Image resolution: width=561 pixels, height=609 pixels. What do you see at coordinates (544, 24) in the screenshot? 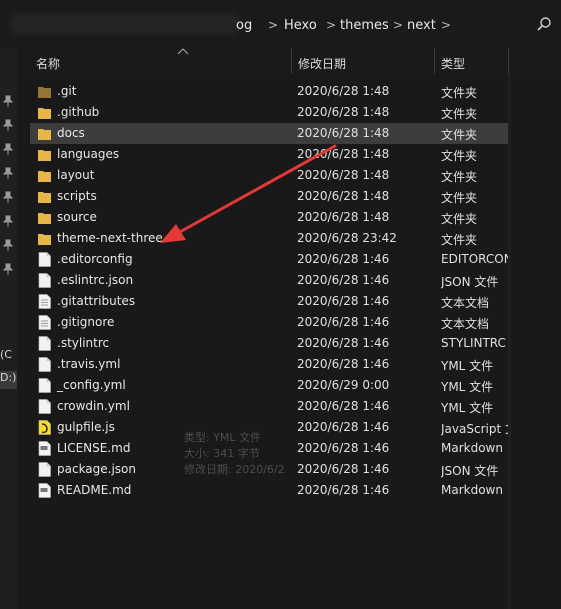
I see `search-icon` at bounding box center [544, 24].